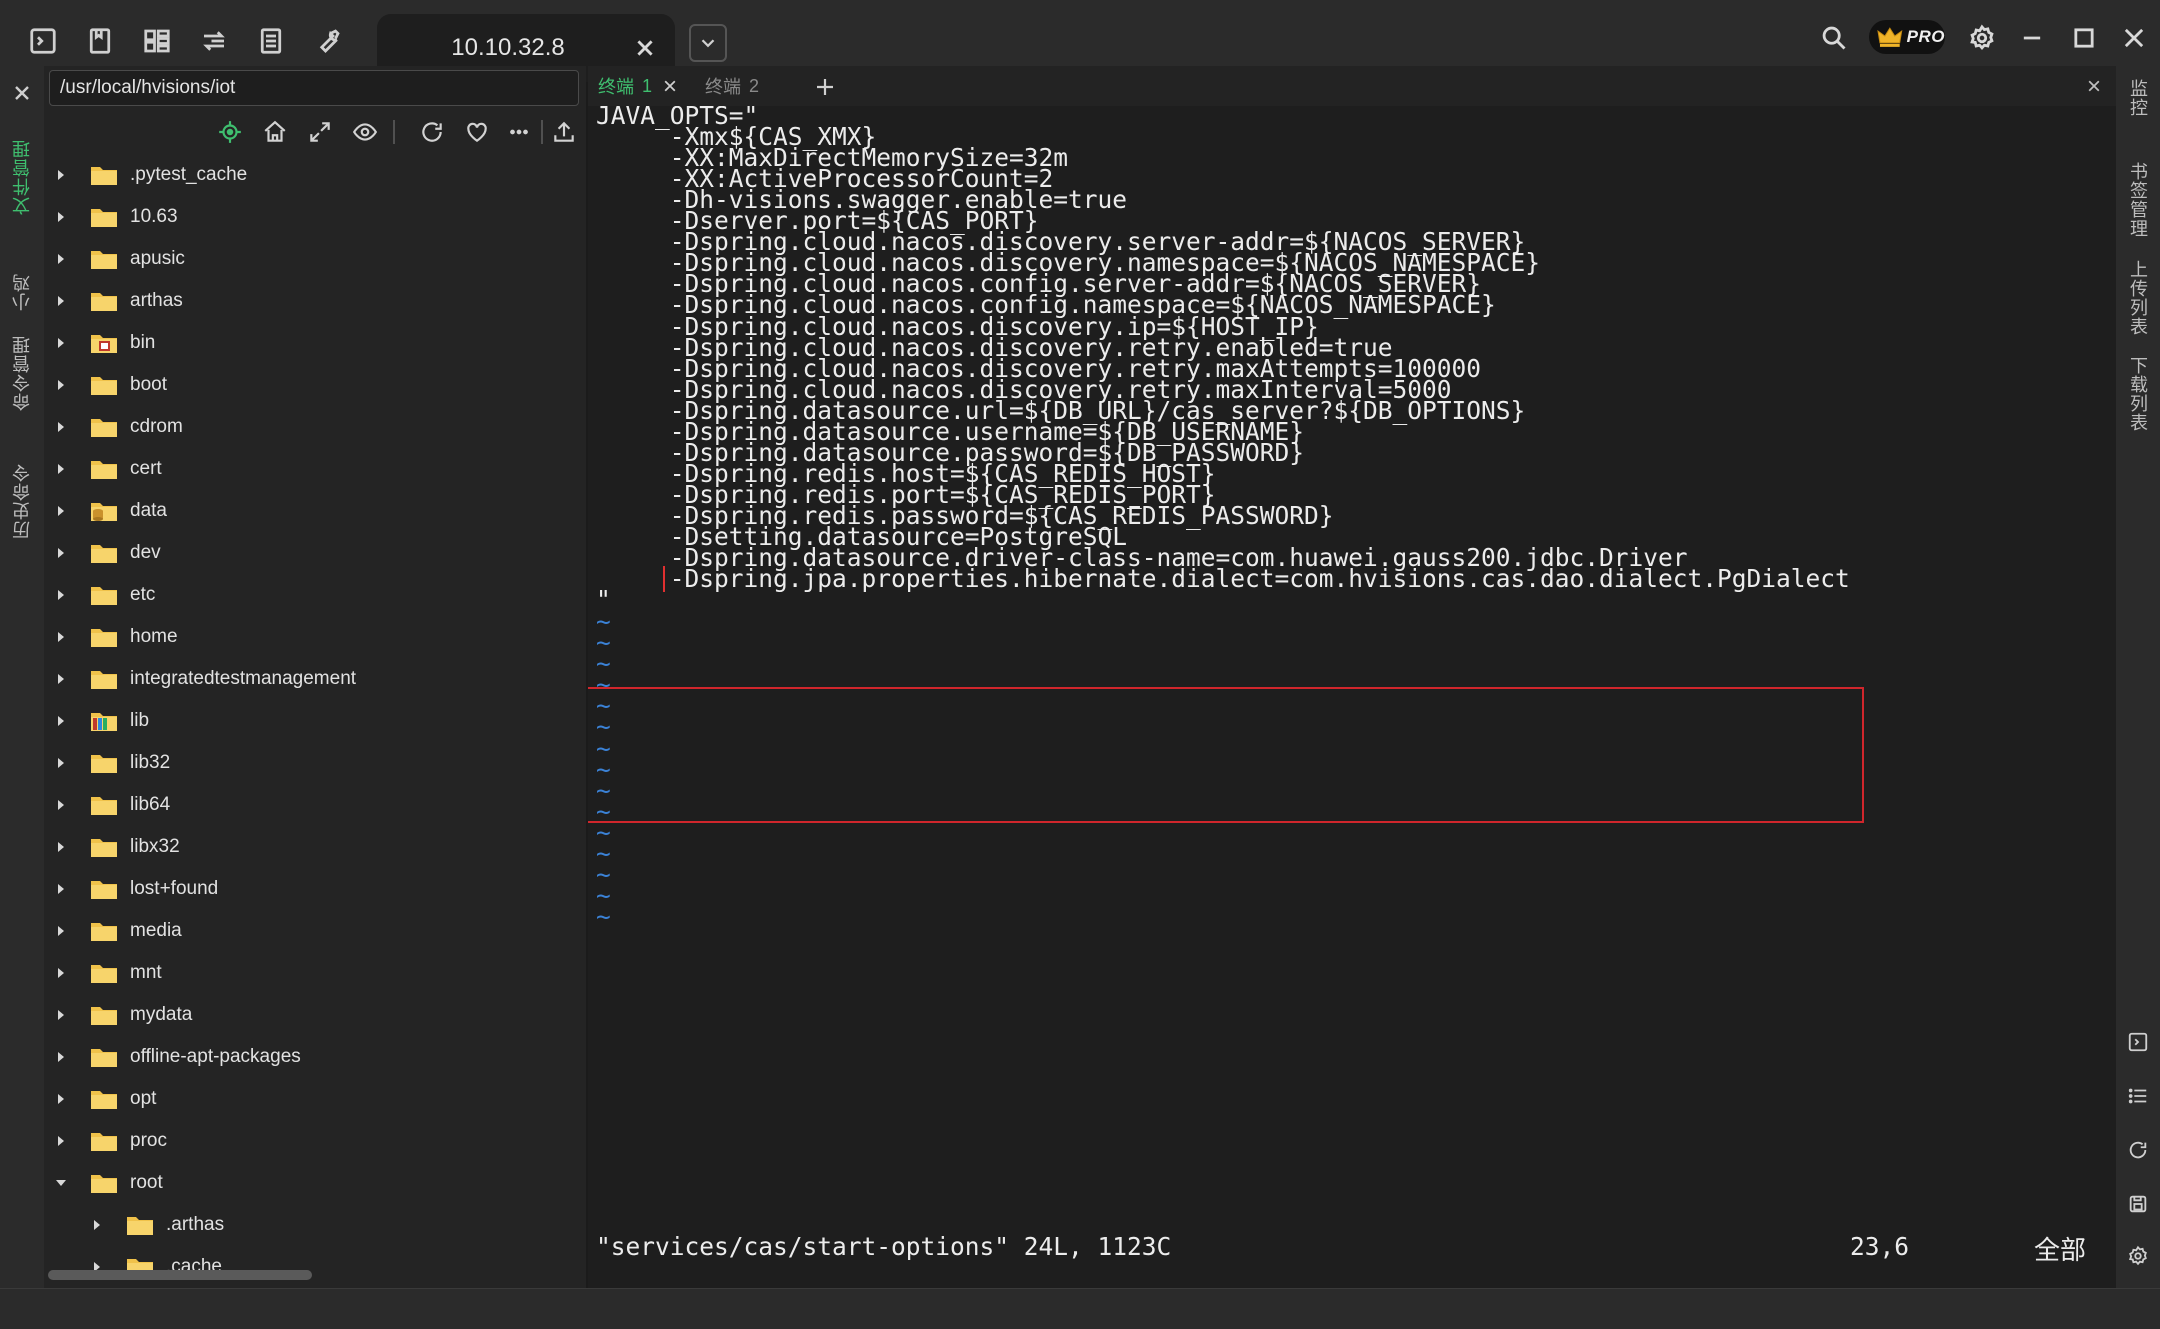 This screenshot has height=1329, width=2160. Describe the element at coordinates (2138, 200) in the screenshot. I see `rtab-bookmark-manager: 书签管理` at that location.